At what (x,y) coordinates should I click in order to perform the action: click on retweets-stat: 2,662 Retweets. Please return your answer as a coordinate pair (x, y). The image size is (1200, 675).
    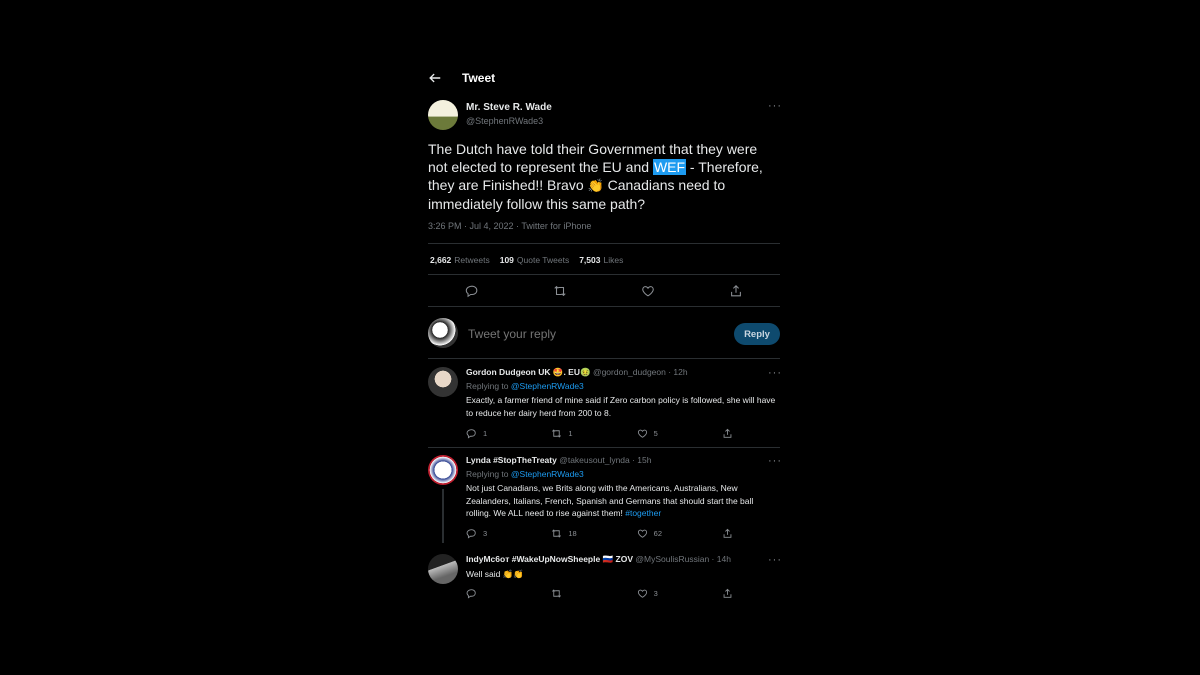
    Looking at the image, I should click on (460, 260).